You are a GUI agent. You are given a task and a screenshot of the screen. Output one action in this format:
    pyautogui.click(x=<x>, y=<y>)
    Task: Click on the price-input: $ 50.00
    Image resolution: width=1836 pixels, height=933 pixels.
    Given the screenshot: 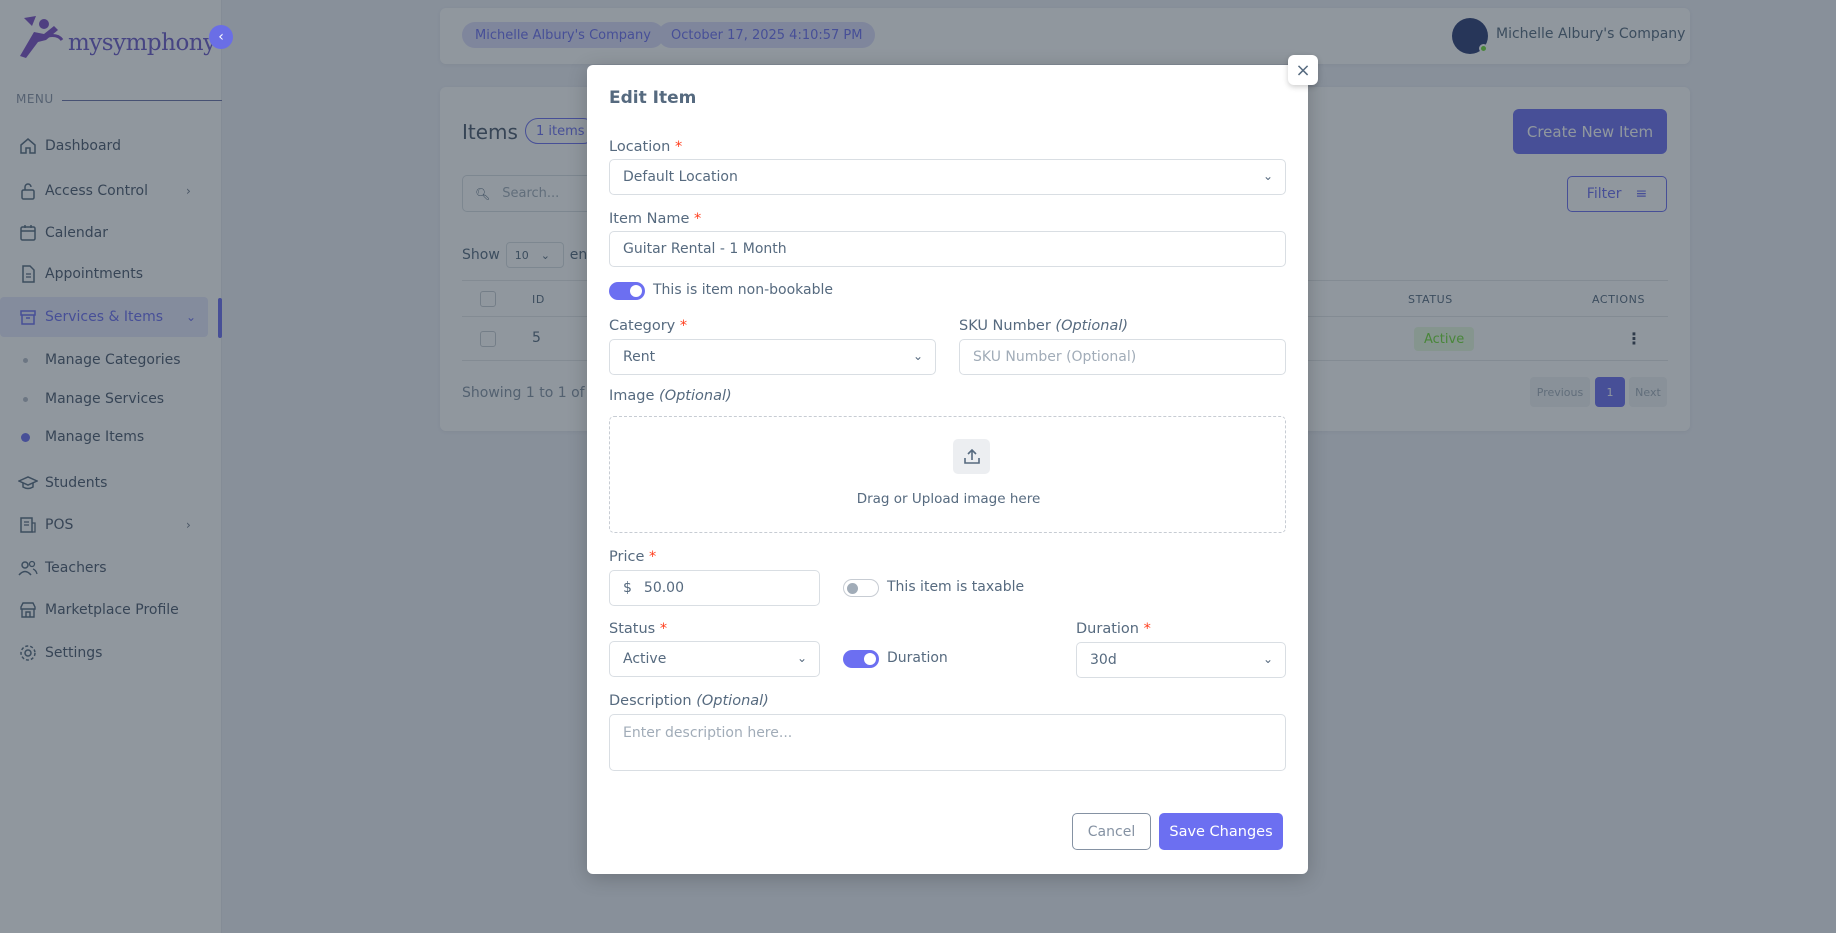 What is the action you would take?
    pyautogui.click(x=714, y=588)
    